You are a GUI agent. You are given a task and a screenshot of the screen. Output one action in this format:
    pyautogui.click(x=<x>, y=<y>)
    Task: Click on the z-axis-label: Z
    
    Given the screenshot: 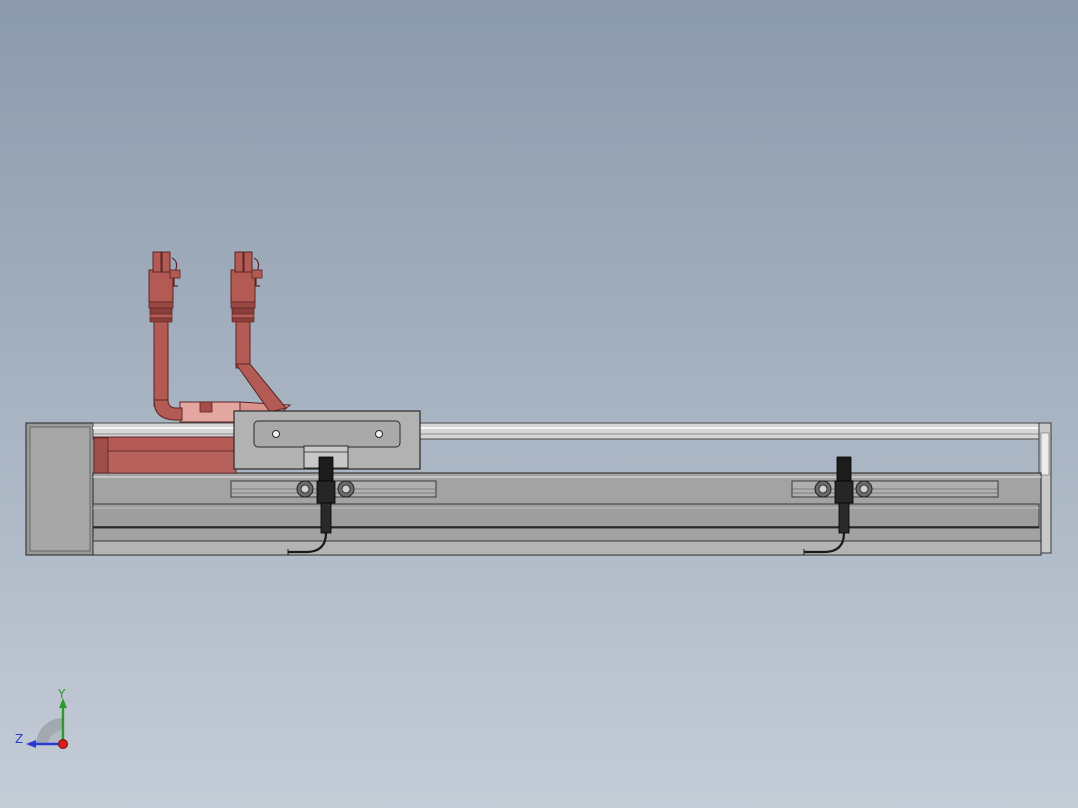 What is the action you would take?
    pyautogui.click(x=19, y=739)
    